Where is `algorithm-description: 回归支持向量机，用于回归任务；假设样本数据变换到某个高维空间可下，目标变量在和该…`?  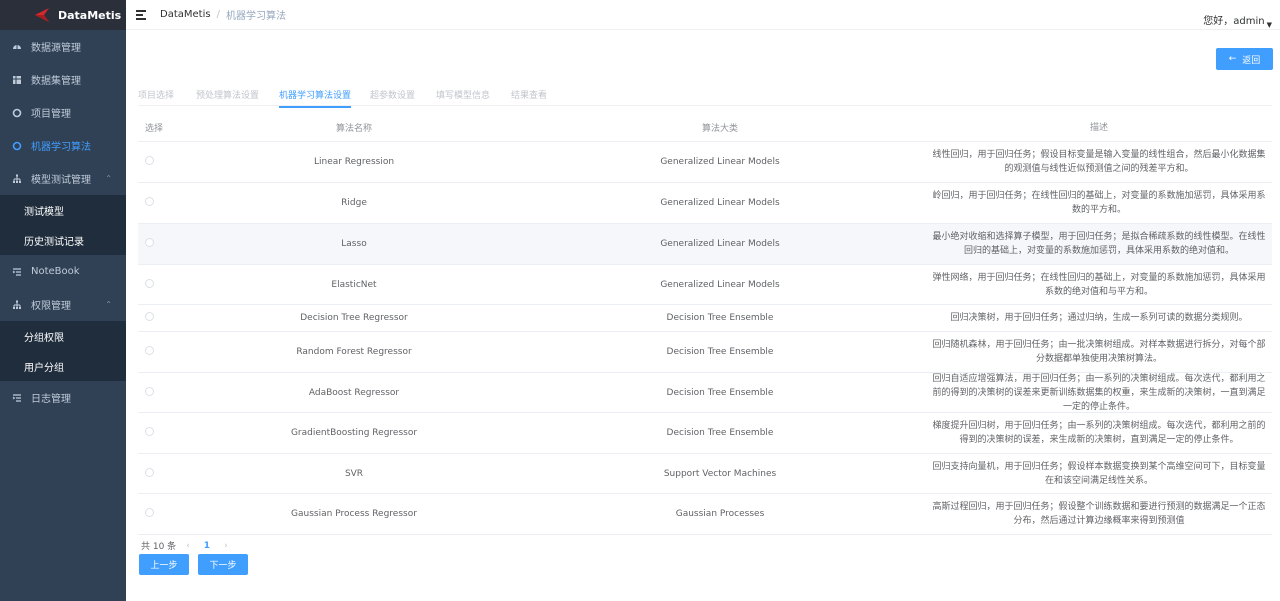
algorithm-description: 回归支持向量机，用于回归任务；假设样本数据变换到某个高维空间可下，目标变量在和该… is located at coordinates (1099, 473).